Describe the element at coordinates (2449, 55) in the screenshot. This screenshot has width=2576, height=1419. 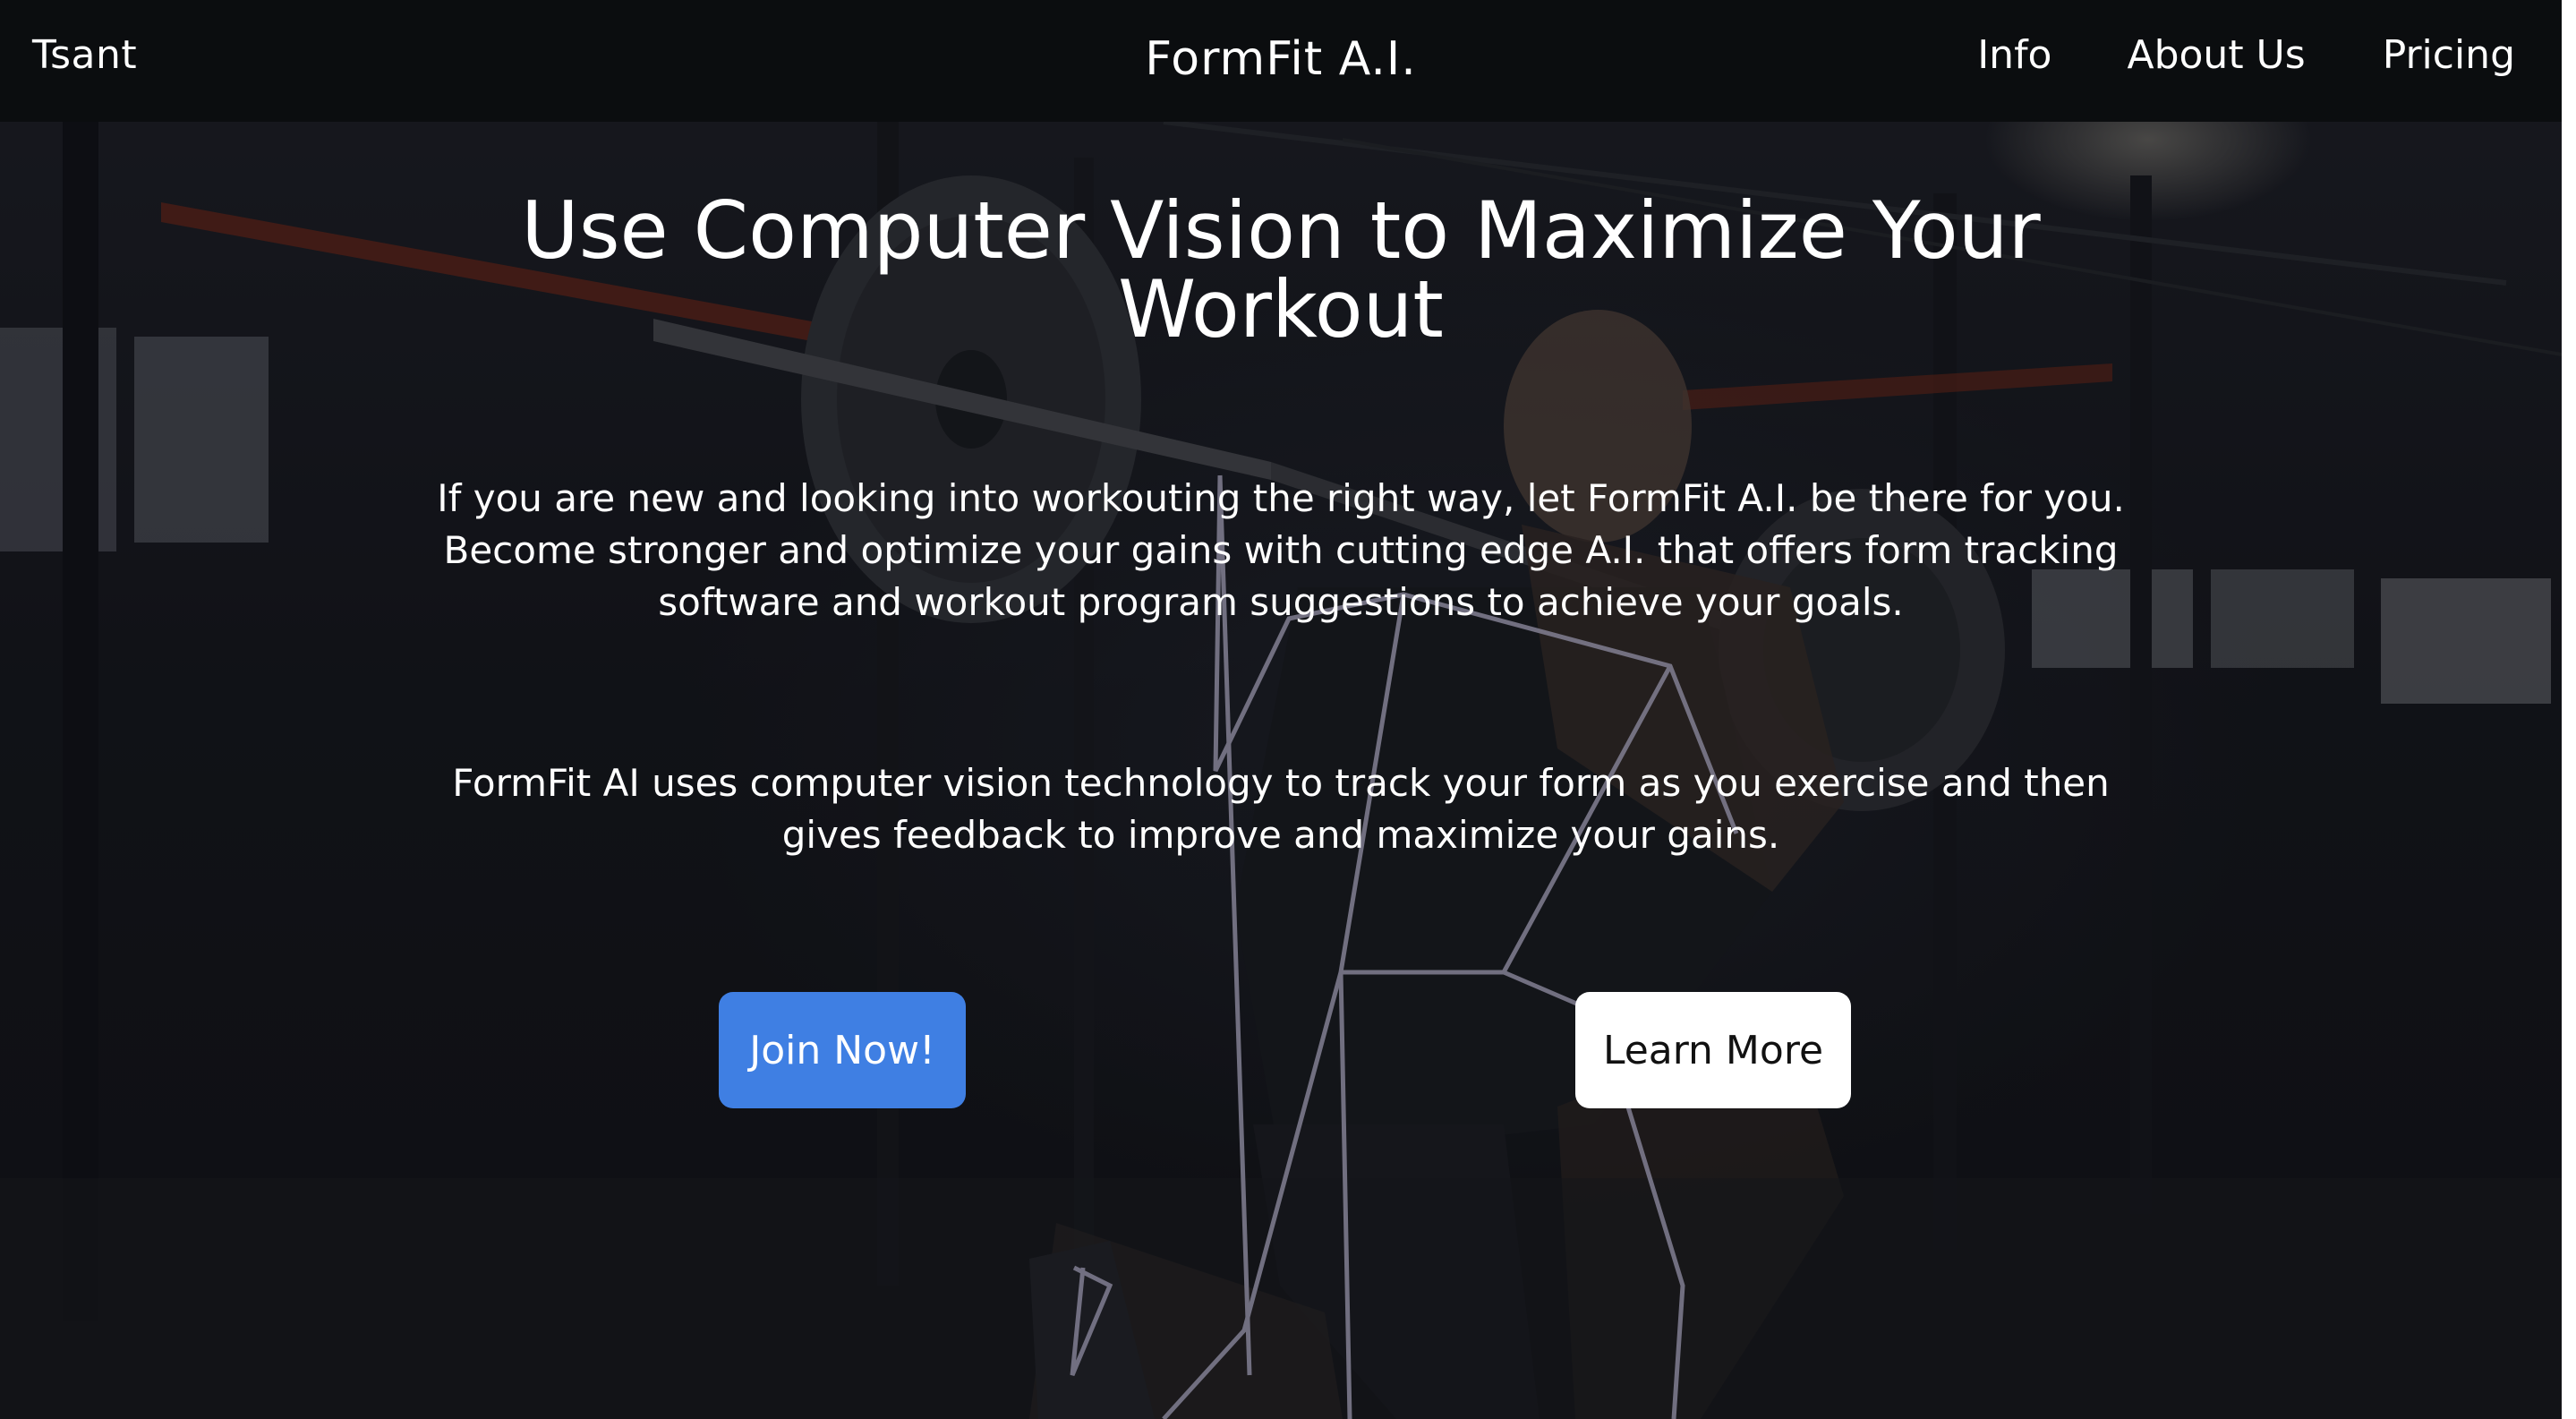
I see `nav-link-pricing: Pricing` at that location.